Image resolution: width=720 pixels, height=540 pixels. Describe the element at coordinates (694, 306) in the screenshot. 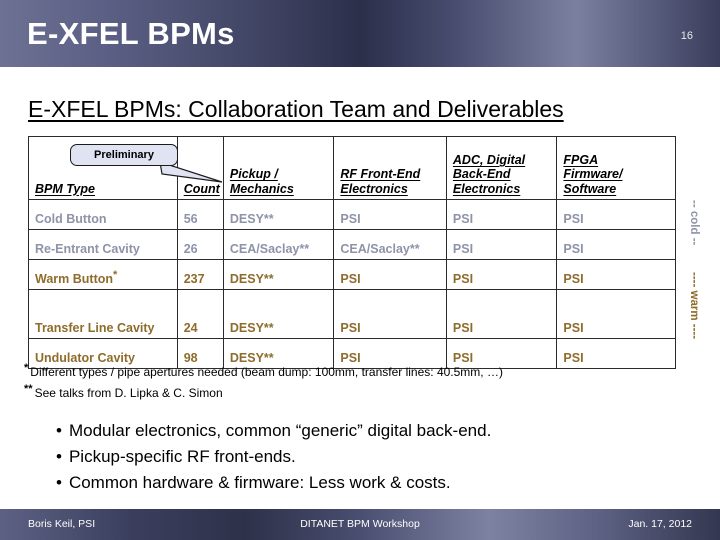

I see `group-label-warm: ---- warm ----` at that location.